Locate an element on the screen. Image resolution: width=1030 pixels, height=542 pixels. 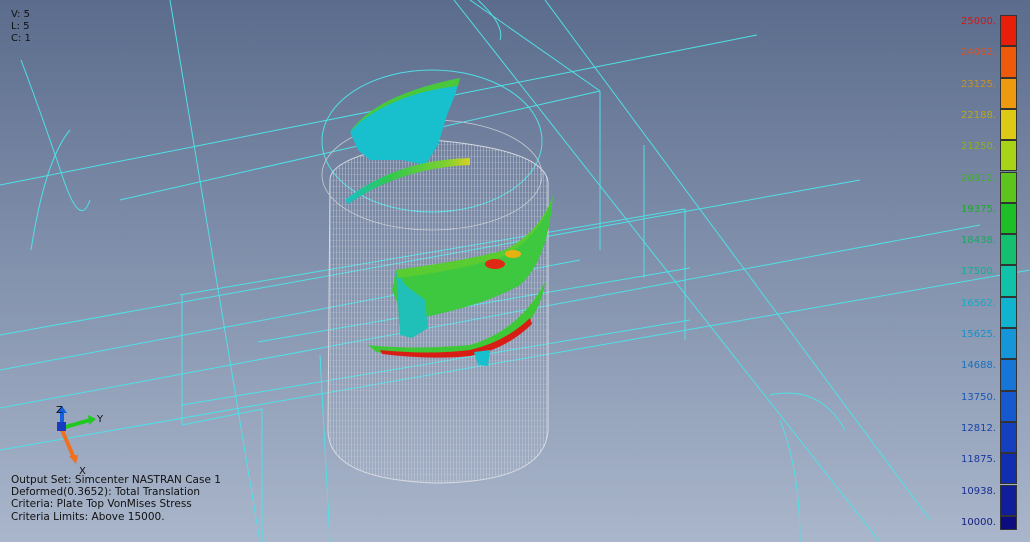
criteria-limits-text: Criteria Limits: Above 15000. is located at coordinates (88, 516).